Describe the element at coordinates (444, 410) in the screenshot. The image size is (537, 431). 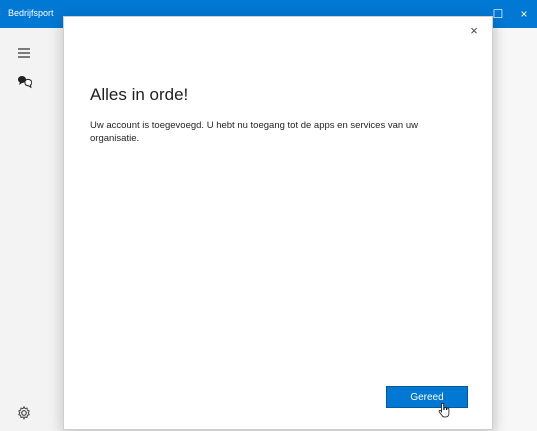
I see `mouse-cursor-icon` at that location.